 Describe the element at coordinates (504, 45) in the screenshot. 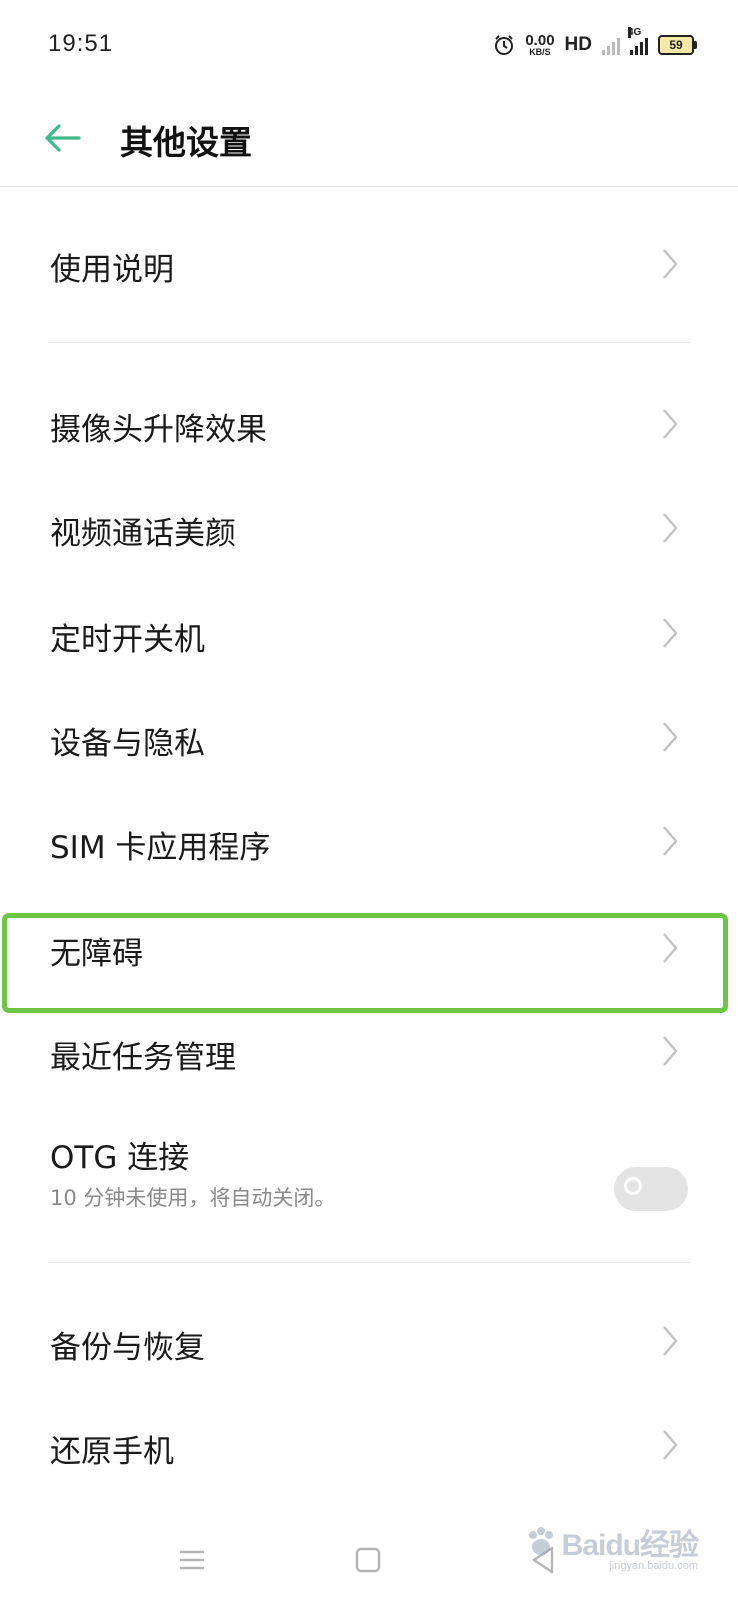

I see `alarm-icon` at that location.